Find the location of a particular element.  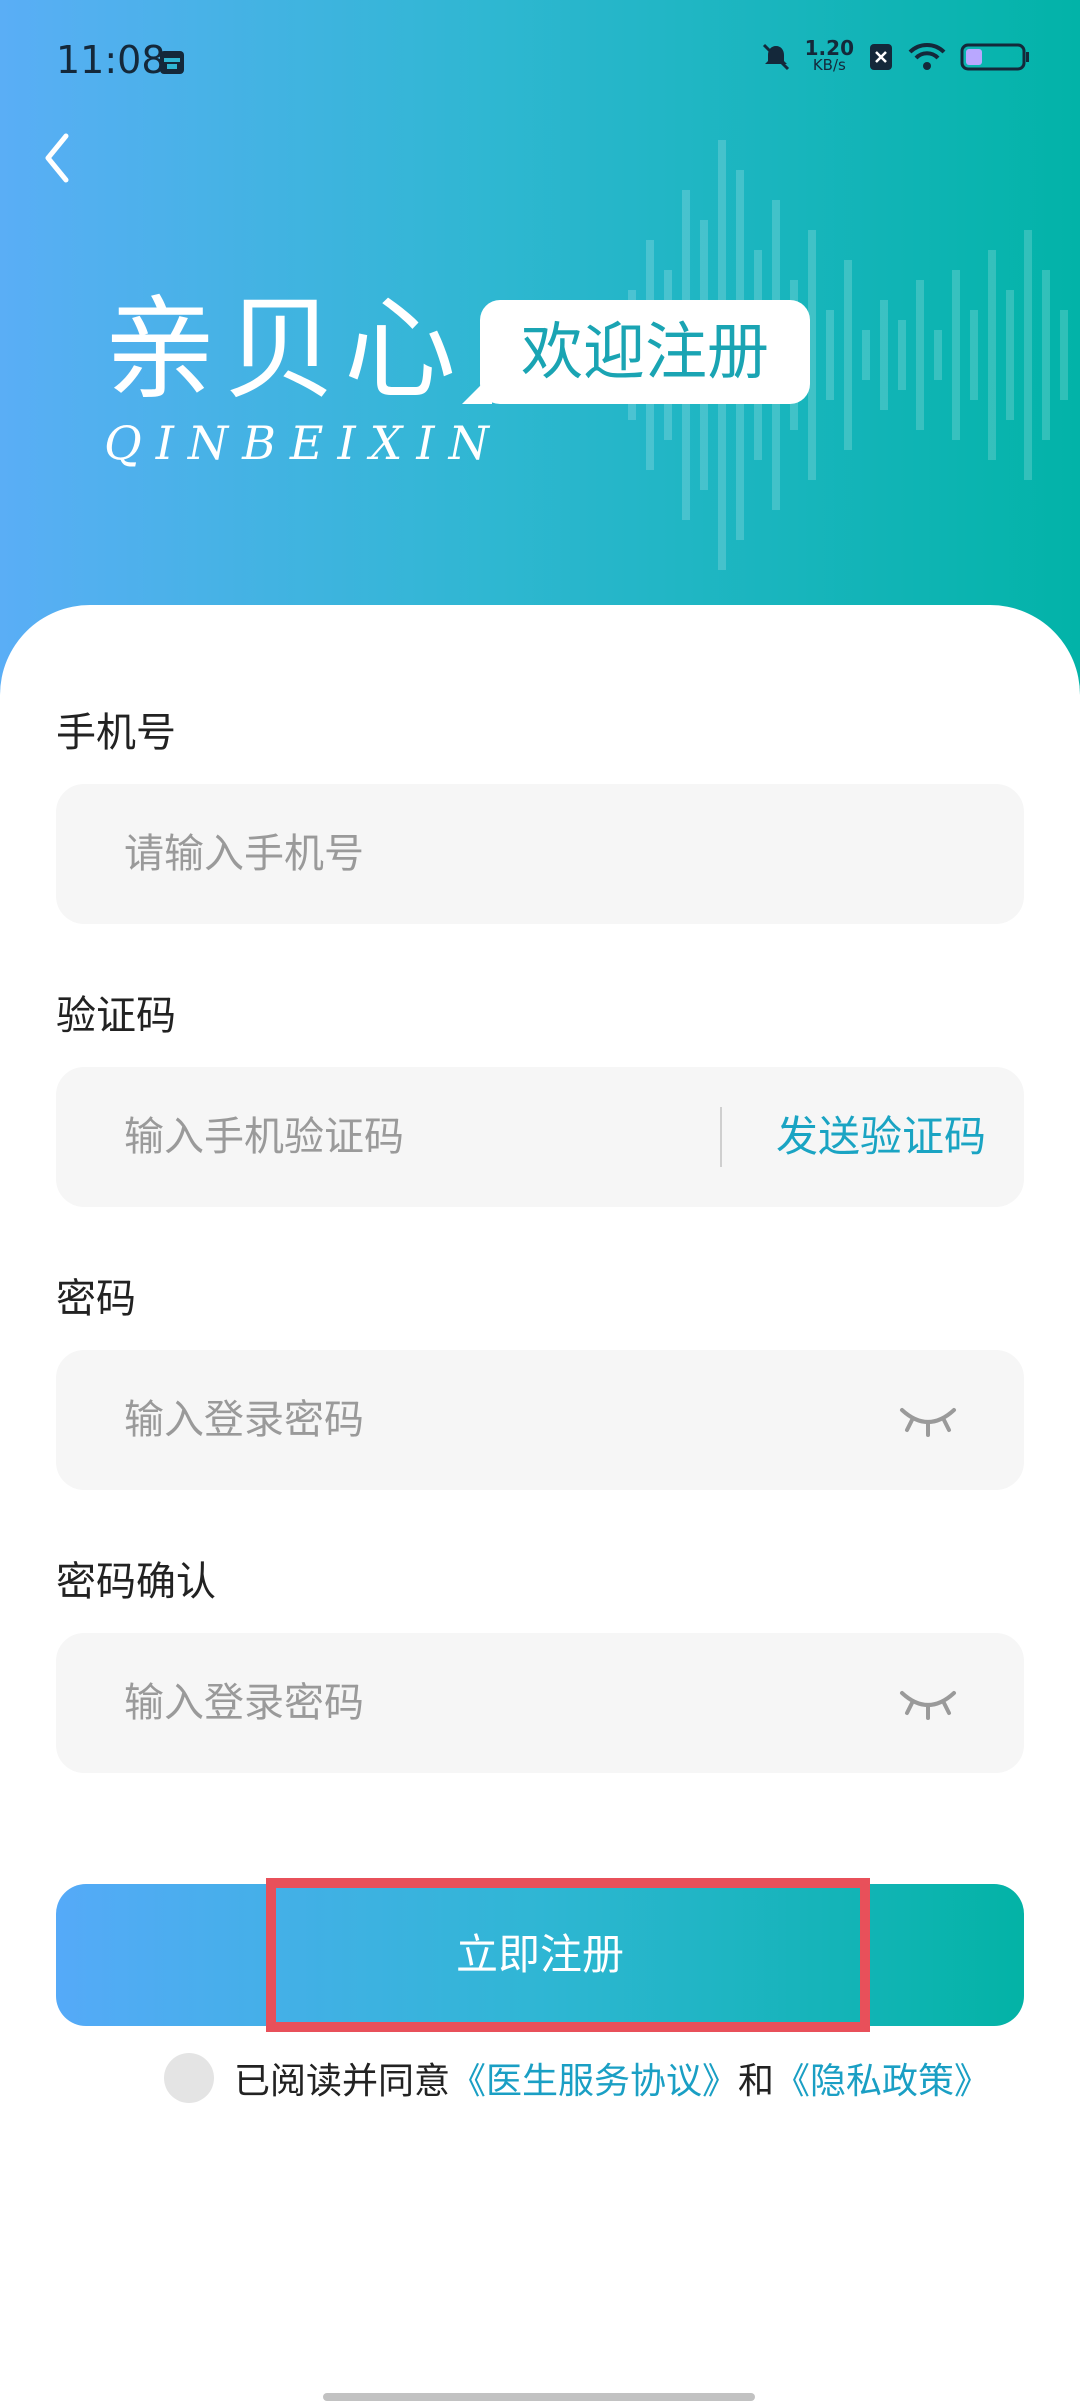

brand-logo: 亲贝心 QINBEIXIN is located at coordinates (303, 380).